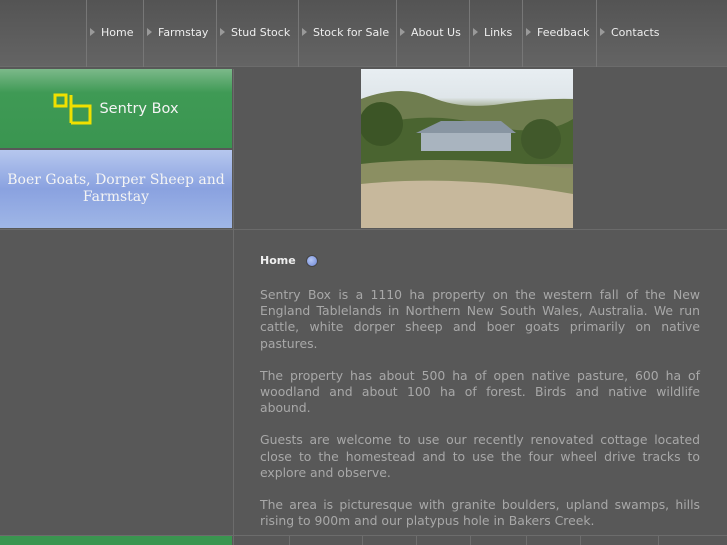  I want to click on nav-label: Stock for Sale, so click(351, 32).